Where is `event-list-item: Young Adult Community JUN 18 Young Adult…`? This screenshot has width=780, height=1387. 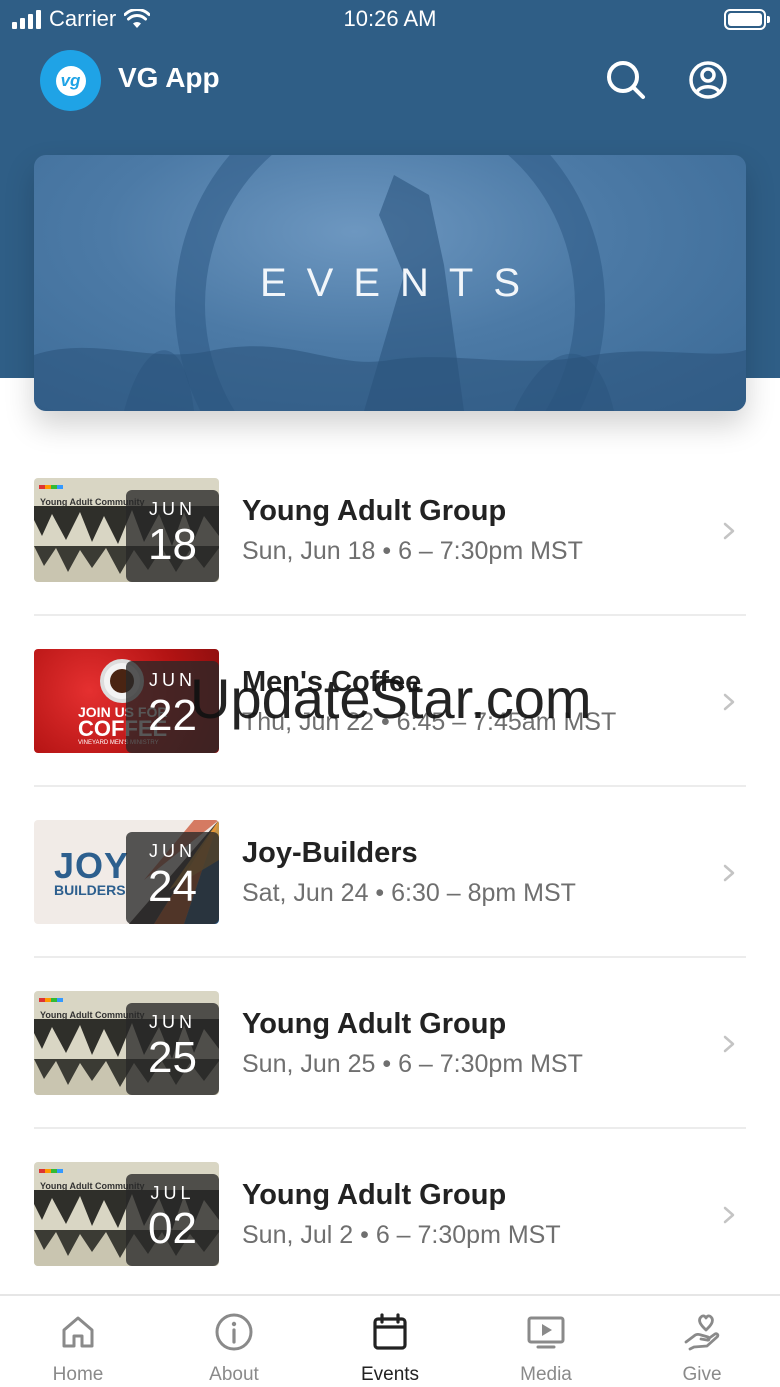 event-list-item: Young Adult Community JUN 18 Young Adult… is located at coordinates (390, 530).